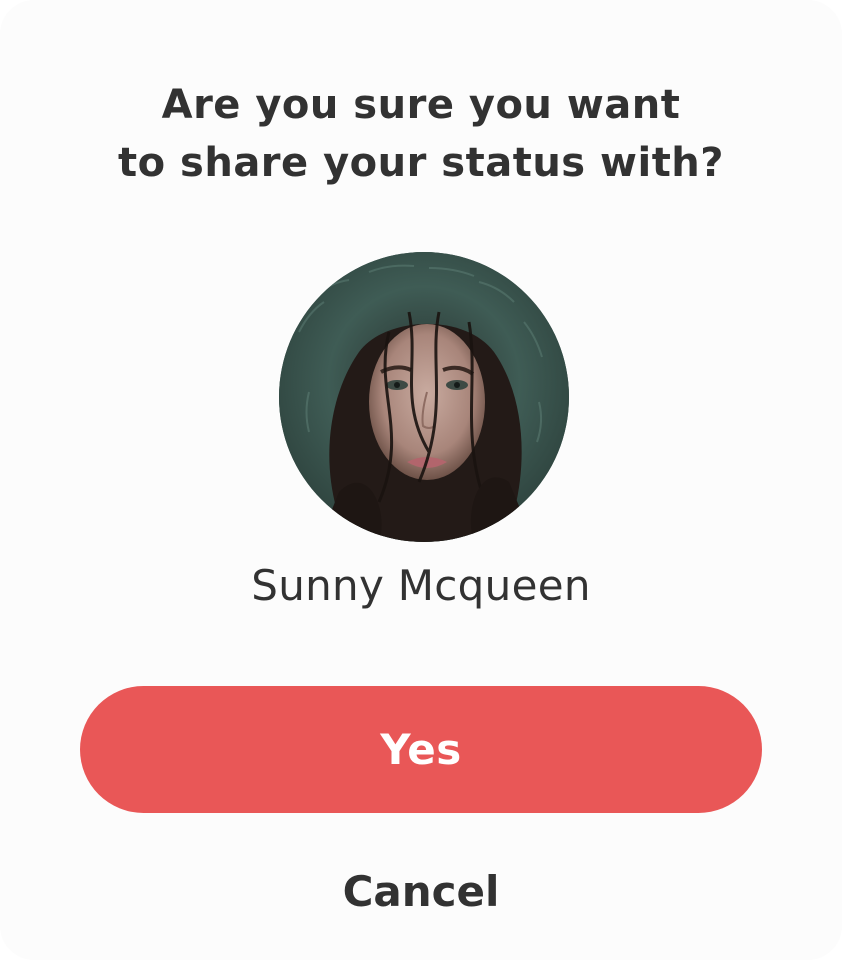  What do you see at coordinates (421, 163) in the screenshot?
I see `dialog-title-line-2: to share your status with?` at bounding box center [421, 163].